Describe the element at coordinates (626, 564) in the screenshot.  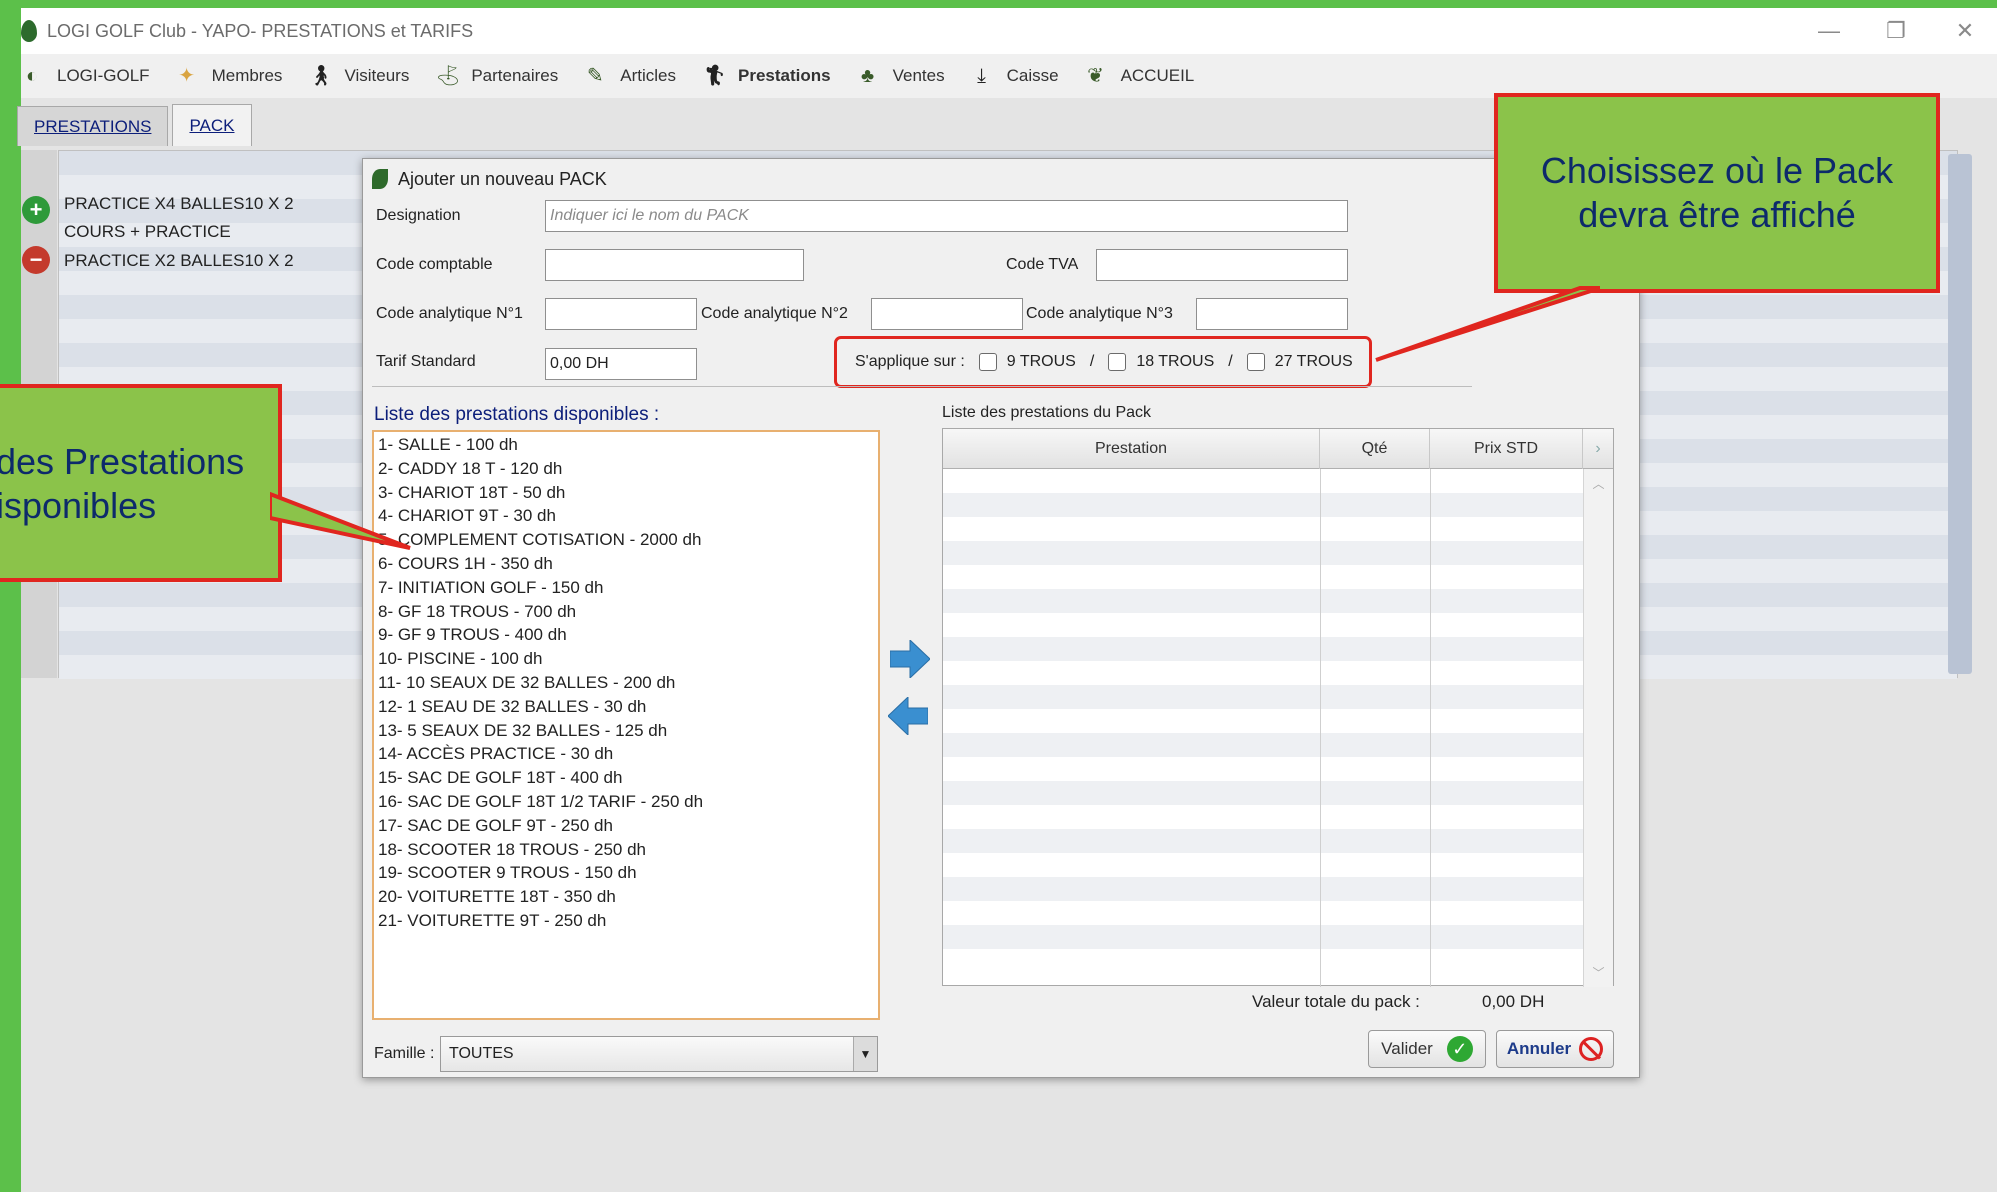
I see `list-item: 6- COURS 1H - 350 dh` at that location.